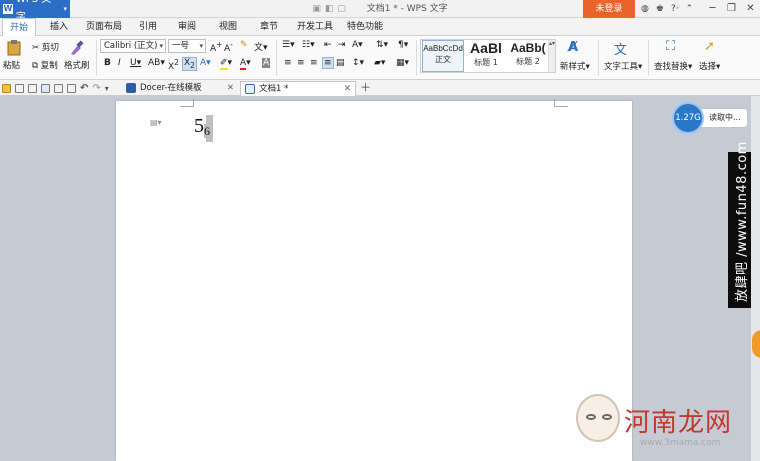  What do you see at coordinates (11, 65) in the screenshot?
I see `paste-button: 粘贴` at bounding box center [11, 65].